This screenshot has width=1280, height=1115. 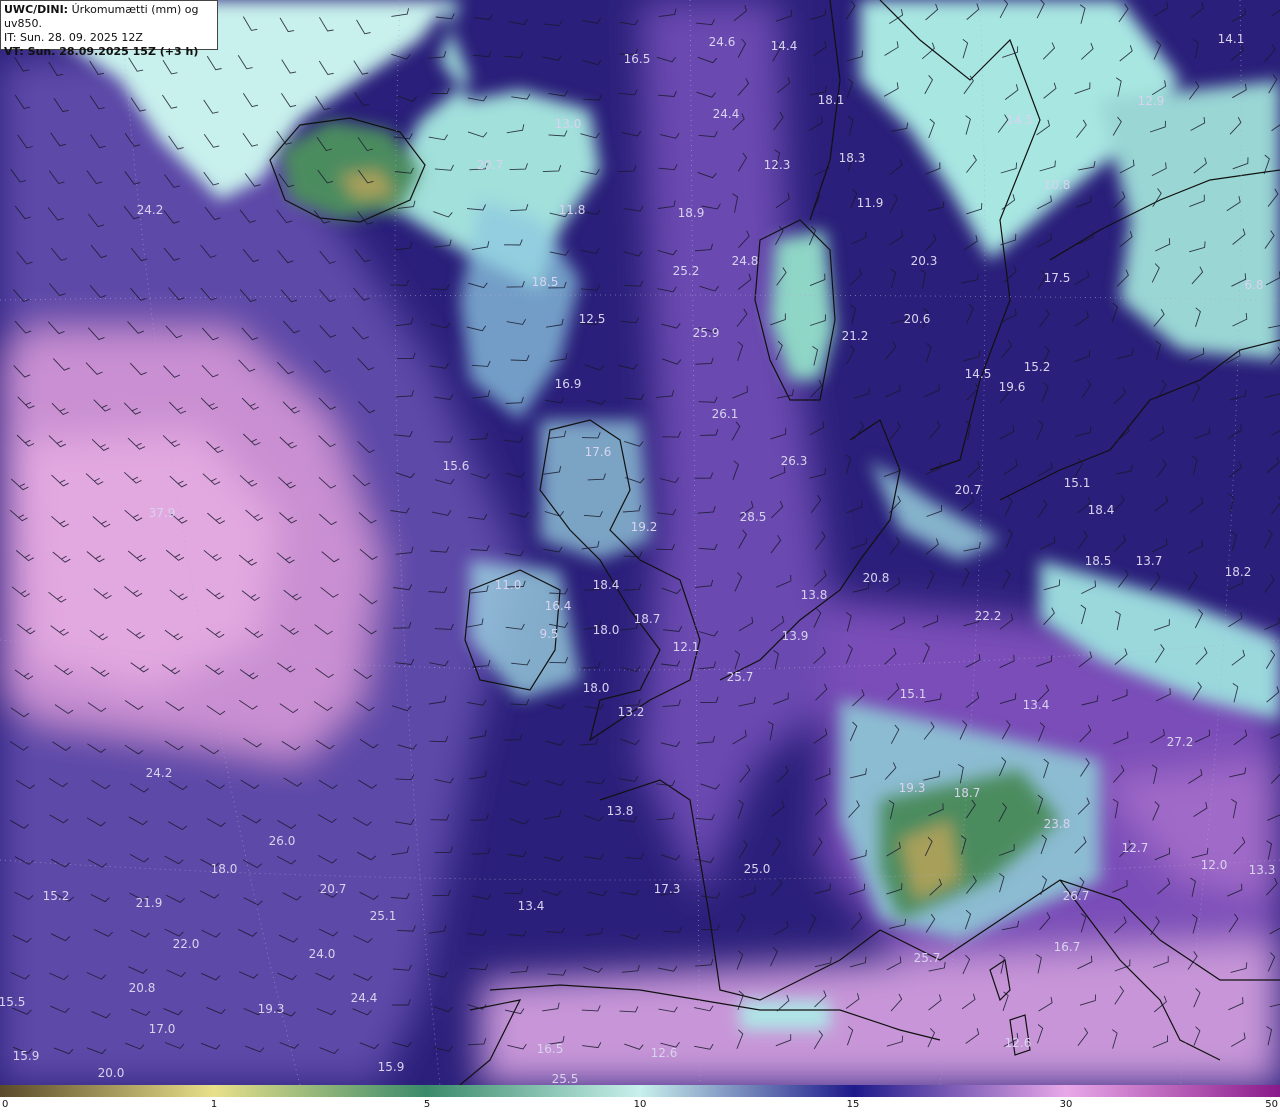 I want to click on colorbar-tick: 0, so click(x=5, y=1104).